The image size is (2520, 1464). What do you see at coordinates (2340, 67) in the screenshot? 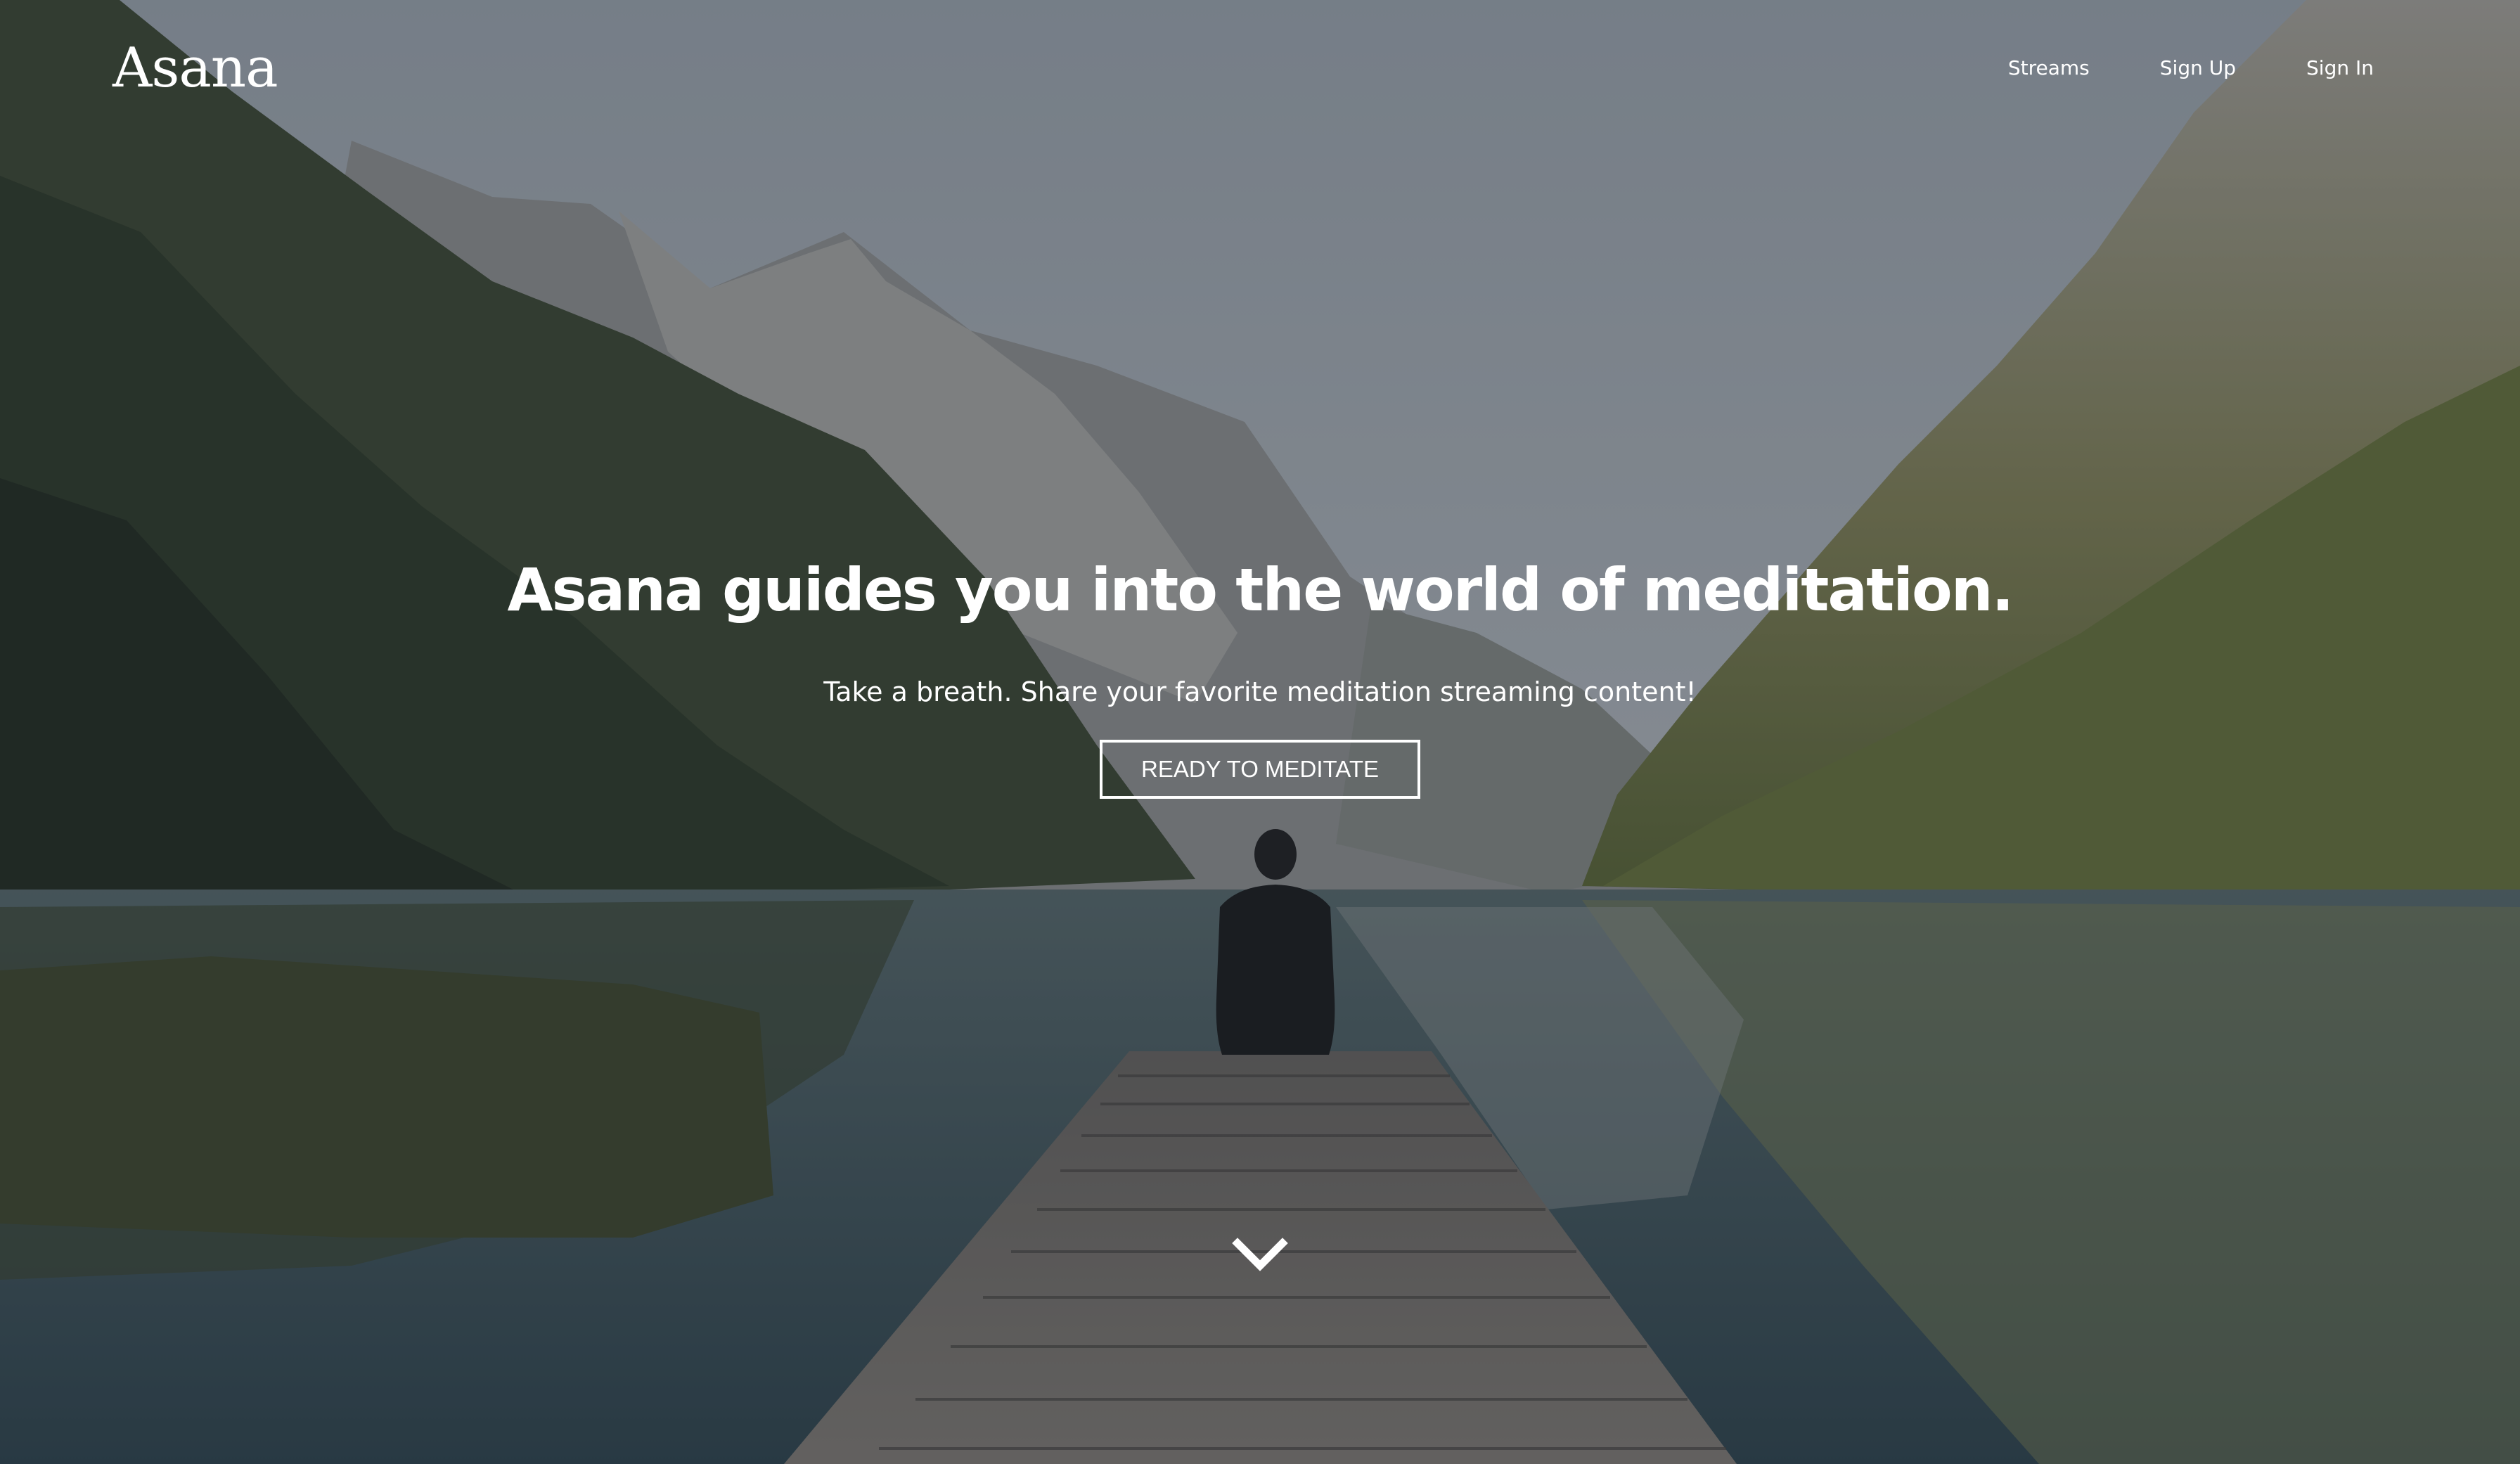
I see `nav-link-sign-in: Sign In` at bounding box center [2340, 67].